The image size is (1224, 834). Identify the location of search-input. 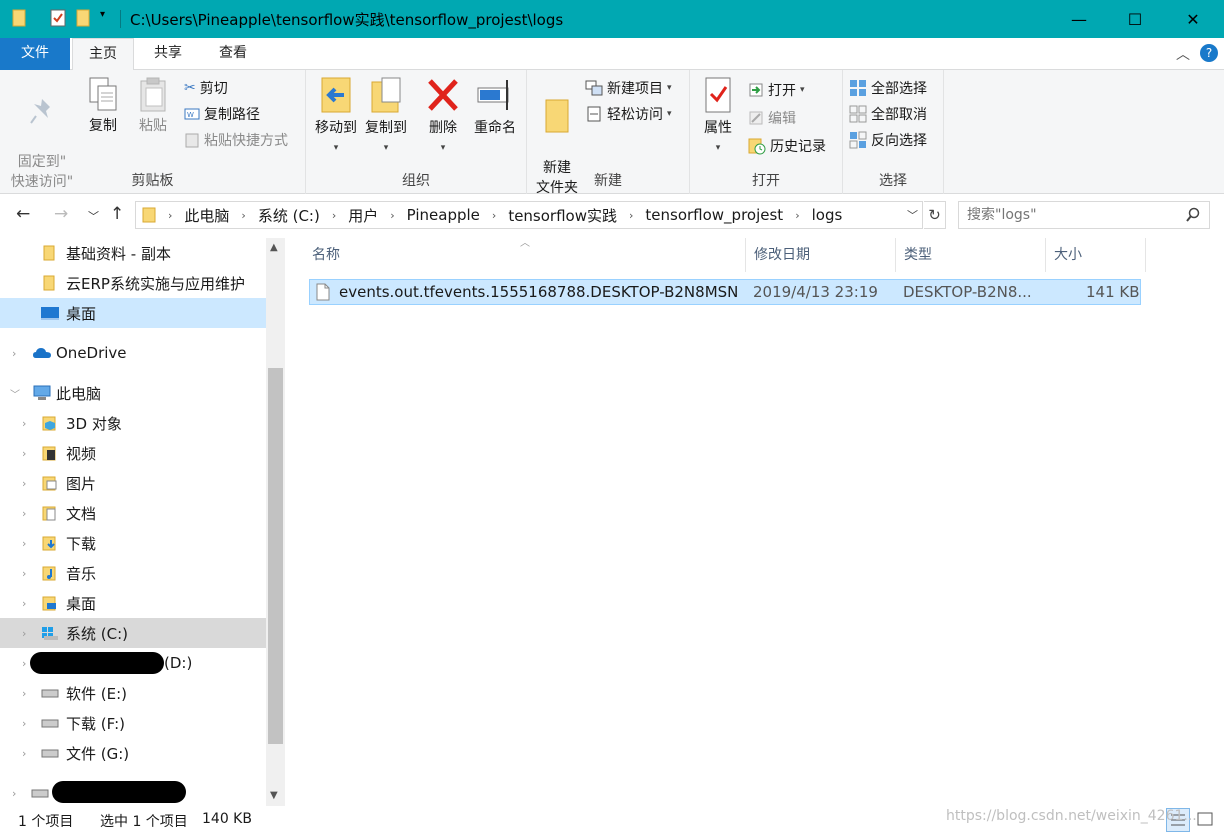
(1069, 215).